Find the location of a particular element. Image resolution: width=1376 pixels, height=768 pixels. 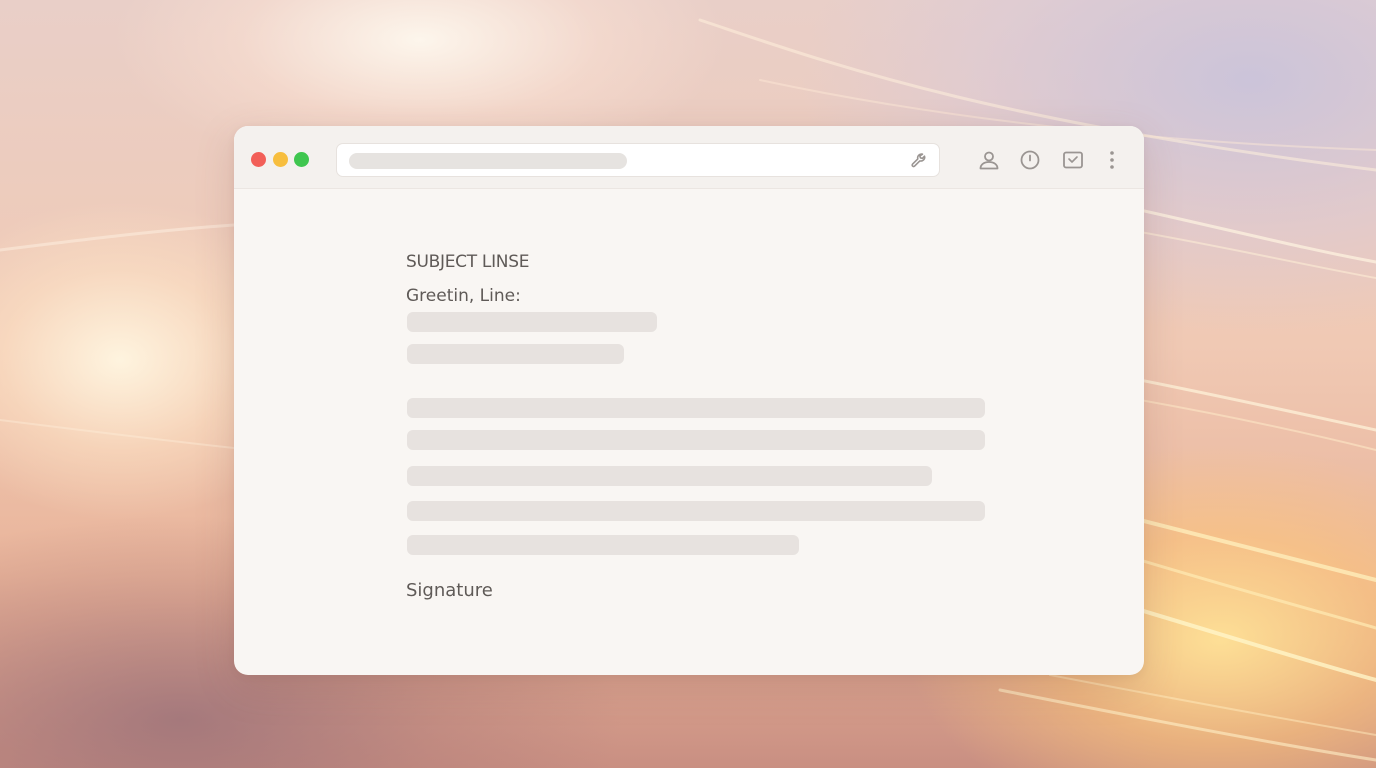

address-bar is located at coordinates (638, 160).